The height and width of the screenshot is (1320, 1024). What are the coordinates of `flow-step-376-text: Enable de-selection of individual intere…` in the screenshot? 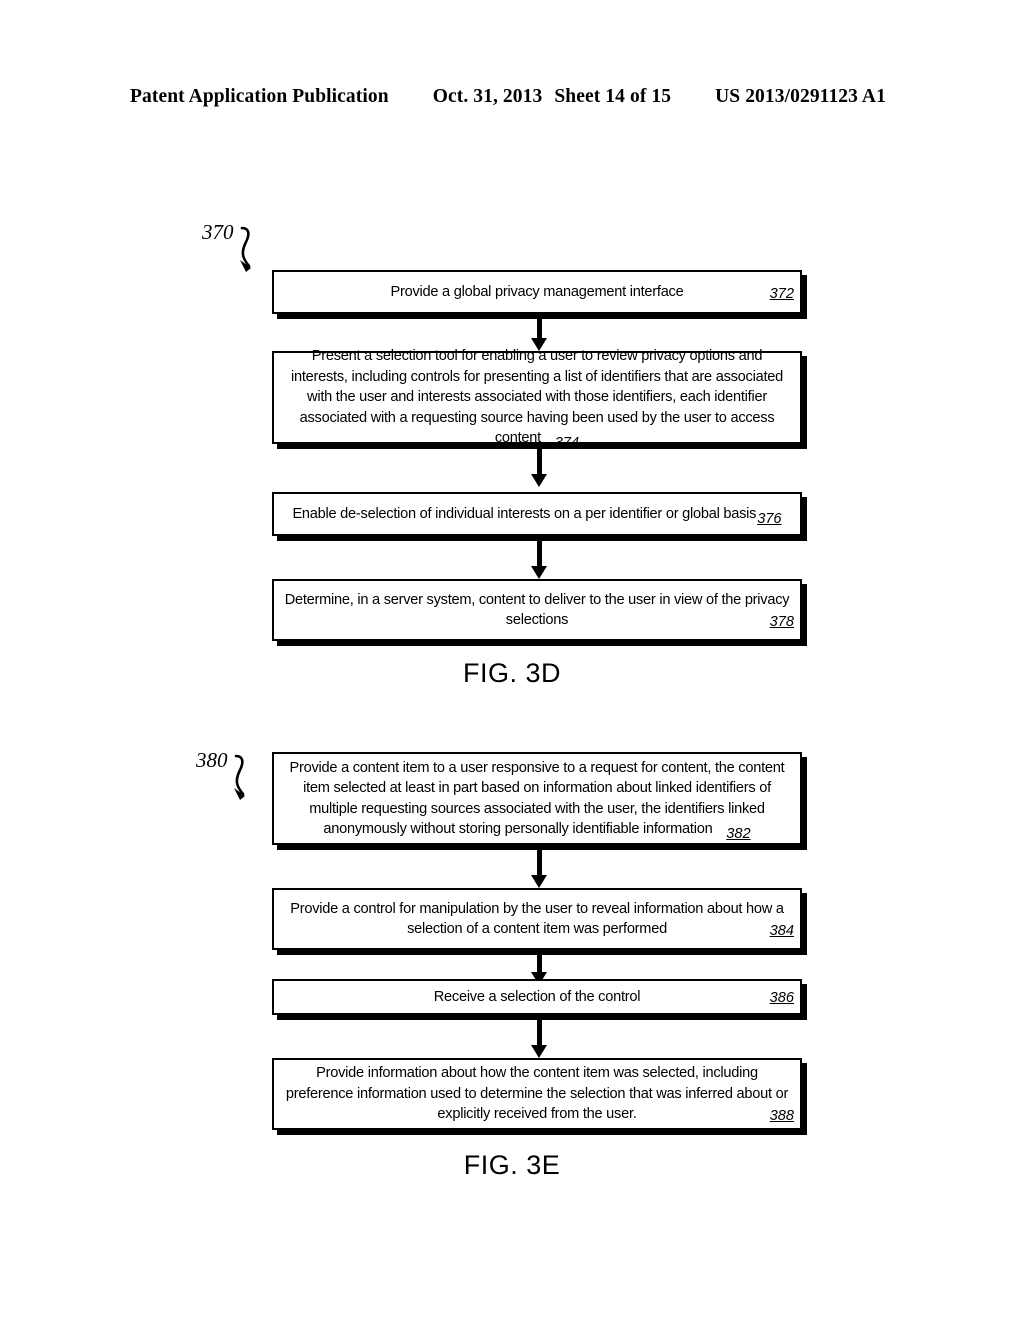 It's located at (524, 513).